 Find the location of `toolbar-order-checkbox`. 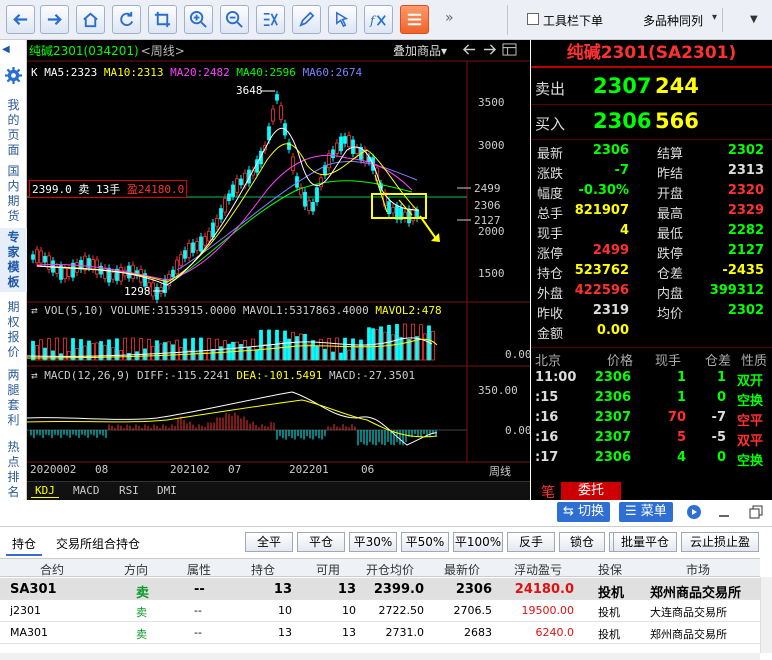

toolbar-order-checkbox is located at coordinates (533, 19).